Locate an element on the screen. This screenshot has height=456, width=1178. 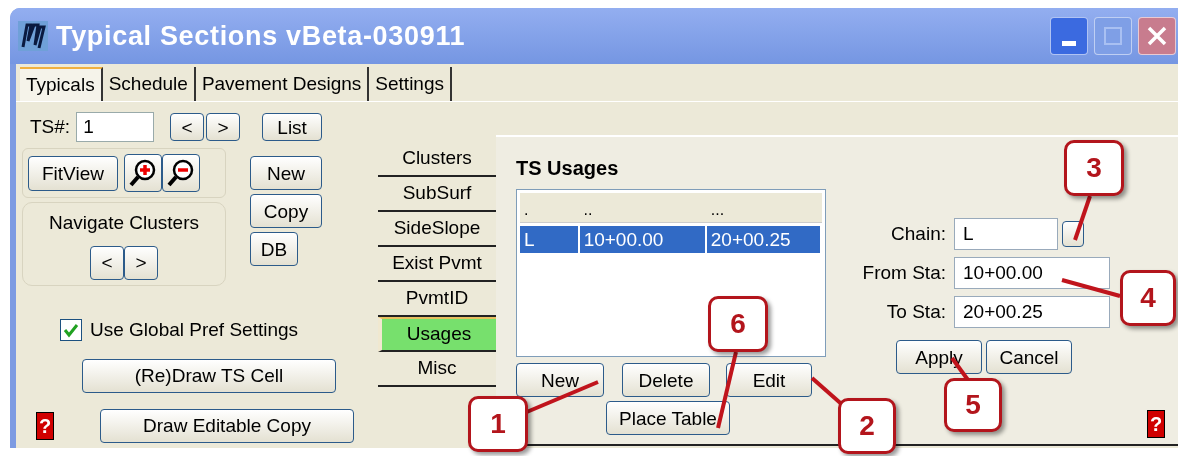
callout-number: 4 is located at coordinates (1148, 298).